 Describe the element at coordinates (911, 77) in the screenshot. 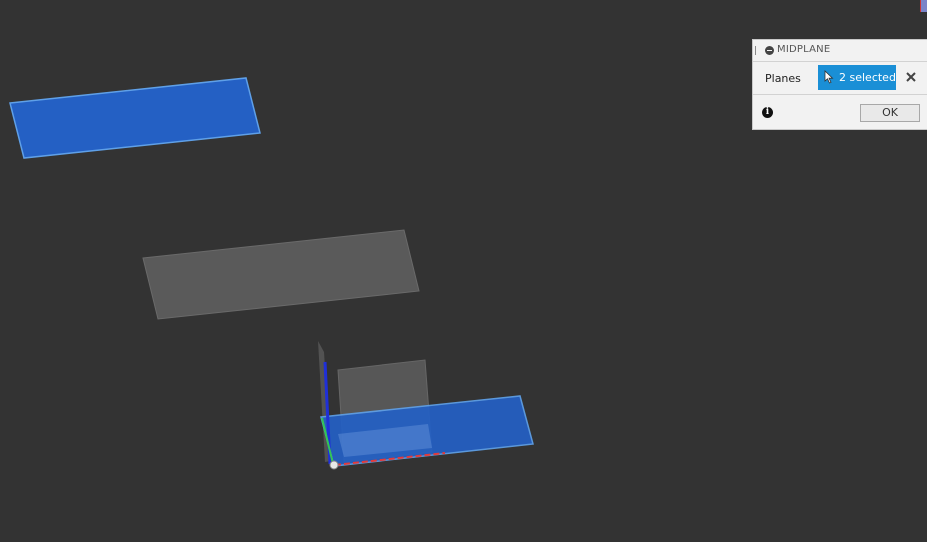

I see `close-icon` at that location.